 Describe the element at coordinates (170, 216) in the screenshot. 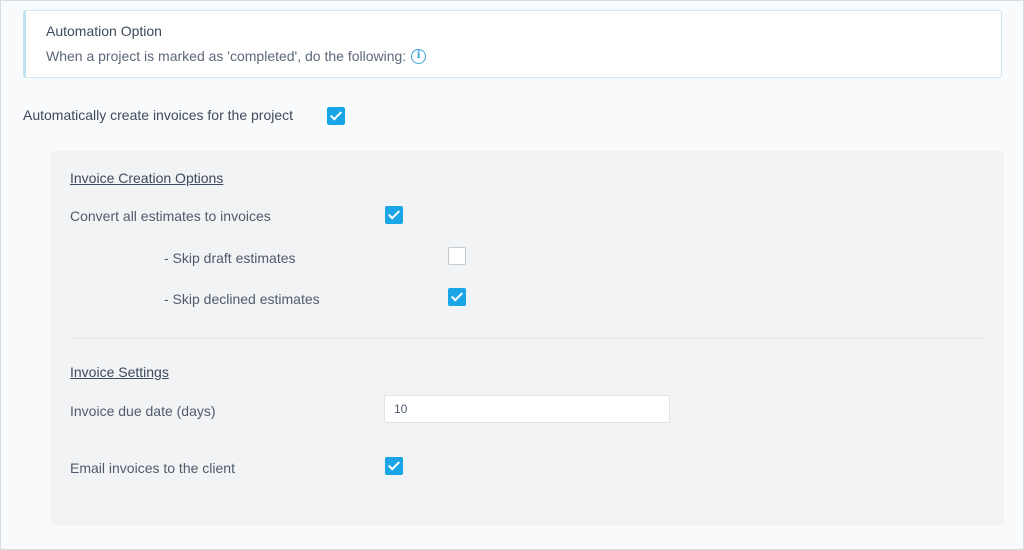

I see `convert-estimates-label: Convert all estimates to invoices` at that location.